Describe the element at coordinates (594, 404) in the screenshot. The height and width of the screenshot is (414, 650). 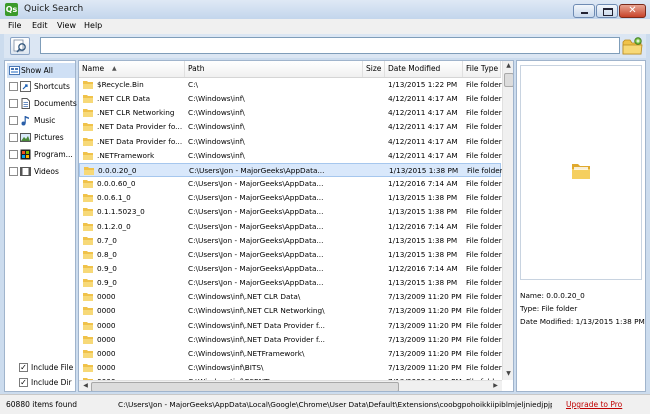
I see `upgrade-link: Upgrade to Pro` at that location.